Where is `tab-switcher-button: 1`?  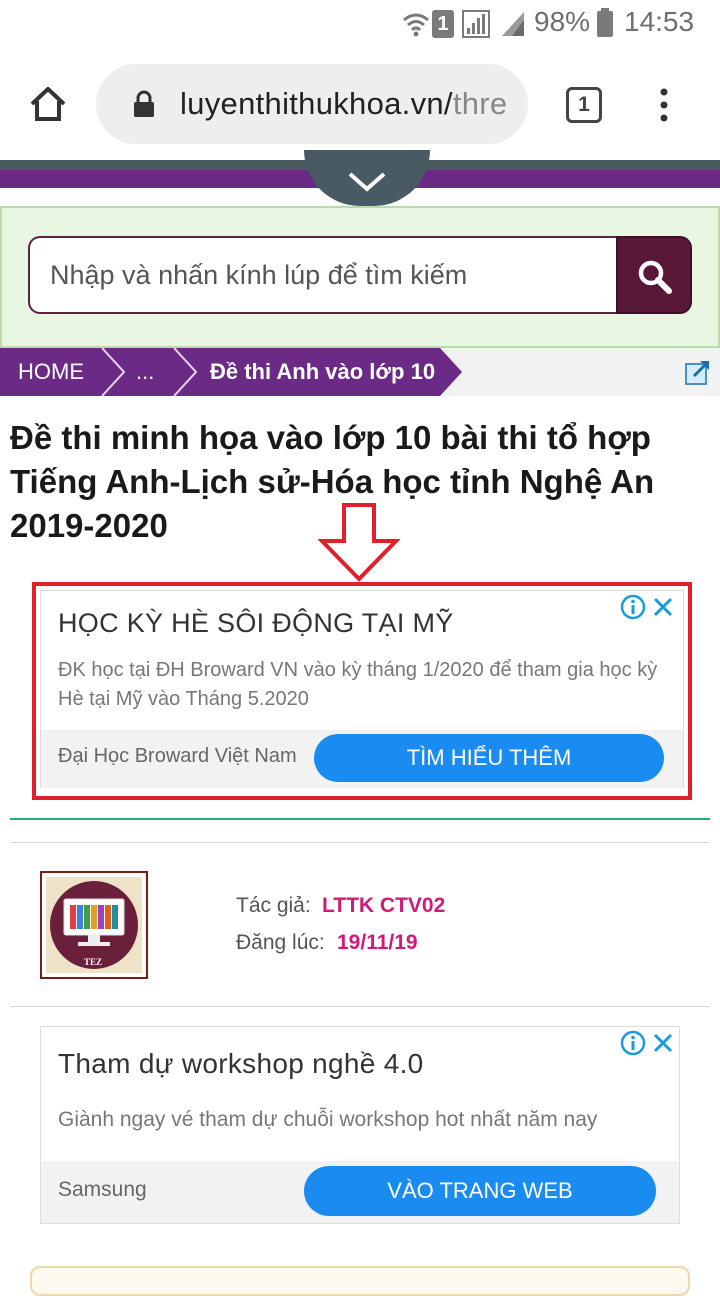
tab-switcher-button: 1 is located at coordinates (584, 105).